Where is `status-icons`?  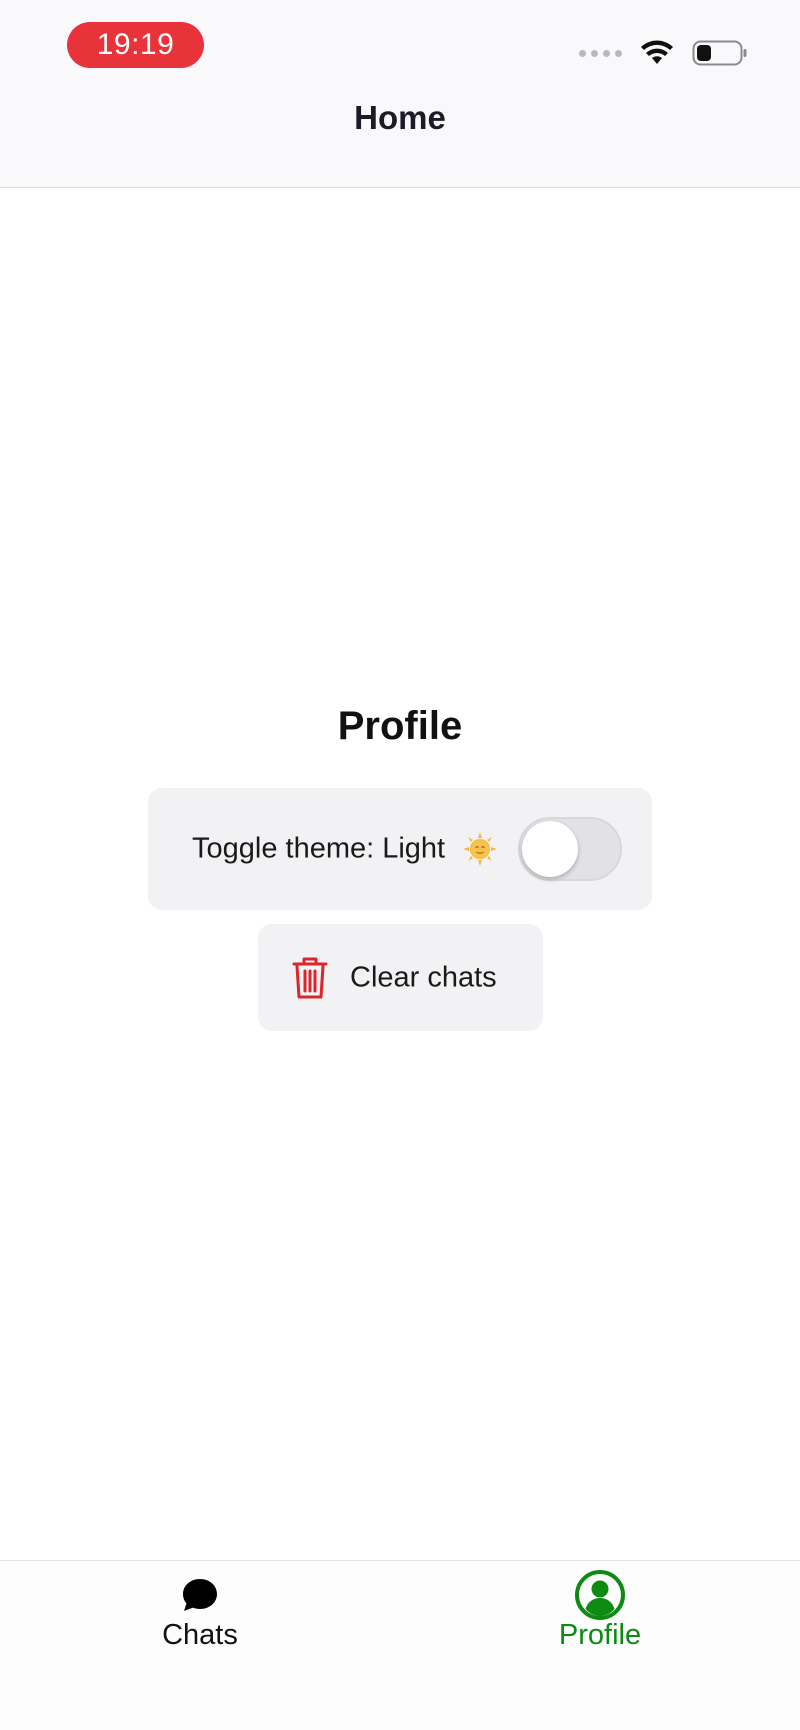
status-icons is located at coordinates (663, 53).